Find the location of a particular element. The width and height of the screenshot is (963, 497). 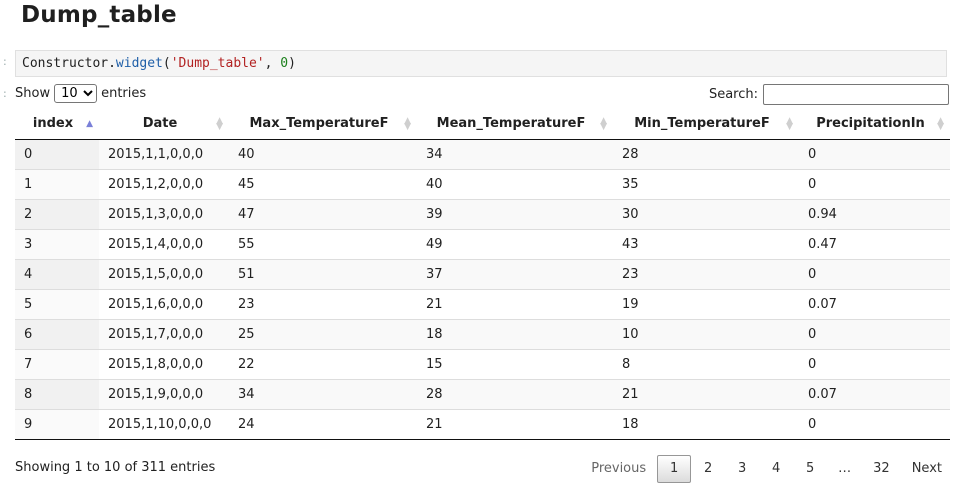

table-cell-max_temperaturef: 24 is located at coordinates (323, 423).